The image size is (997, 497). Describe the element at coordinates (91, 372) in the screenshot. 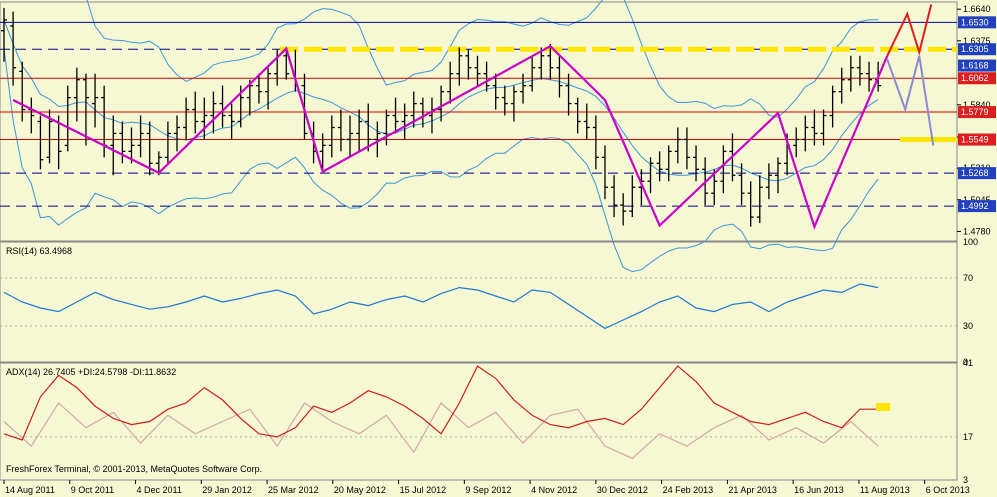

I see `panel-title: ADX(14) 26.7405 +DI:24.5798 -DI:11.8632` at that location.